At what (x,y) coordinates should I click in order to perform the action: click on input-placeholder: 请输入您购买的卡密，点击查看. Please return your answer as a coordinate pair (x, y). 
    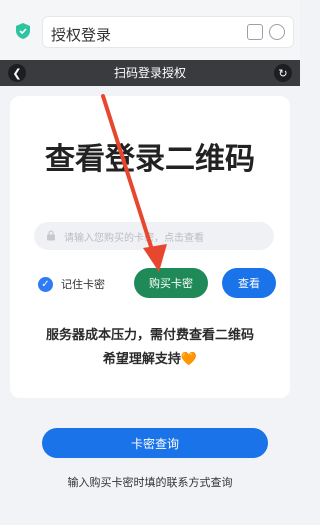
    Looking at the image, I should click on (134, 238).